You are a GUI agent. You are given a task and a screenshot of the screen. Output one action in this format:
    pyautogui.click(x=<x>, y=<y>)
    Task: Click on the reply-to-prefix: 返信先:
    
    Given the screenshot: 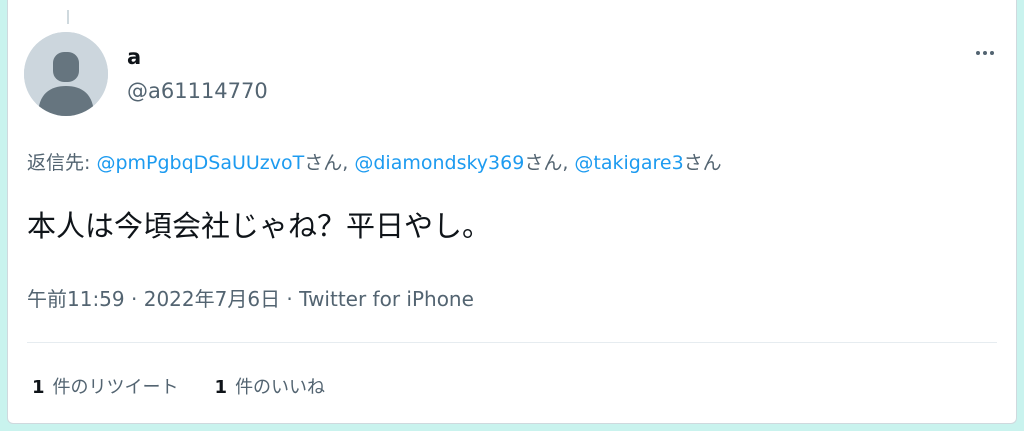 What is the action you would take?
    pyautogui.click(x=62, y=163)
    